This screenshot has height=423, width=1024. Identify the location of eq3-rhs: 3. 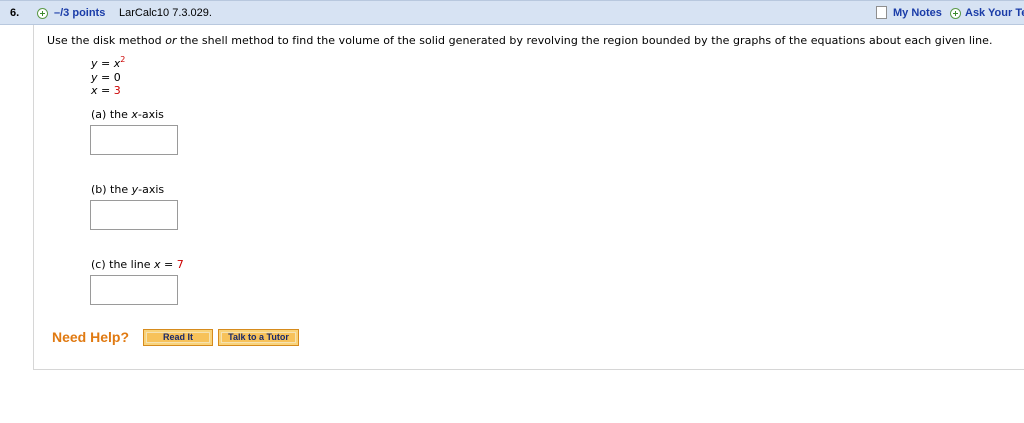
(117, 90).